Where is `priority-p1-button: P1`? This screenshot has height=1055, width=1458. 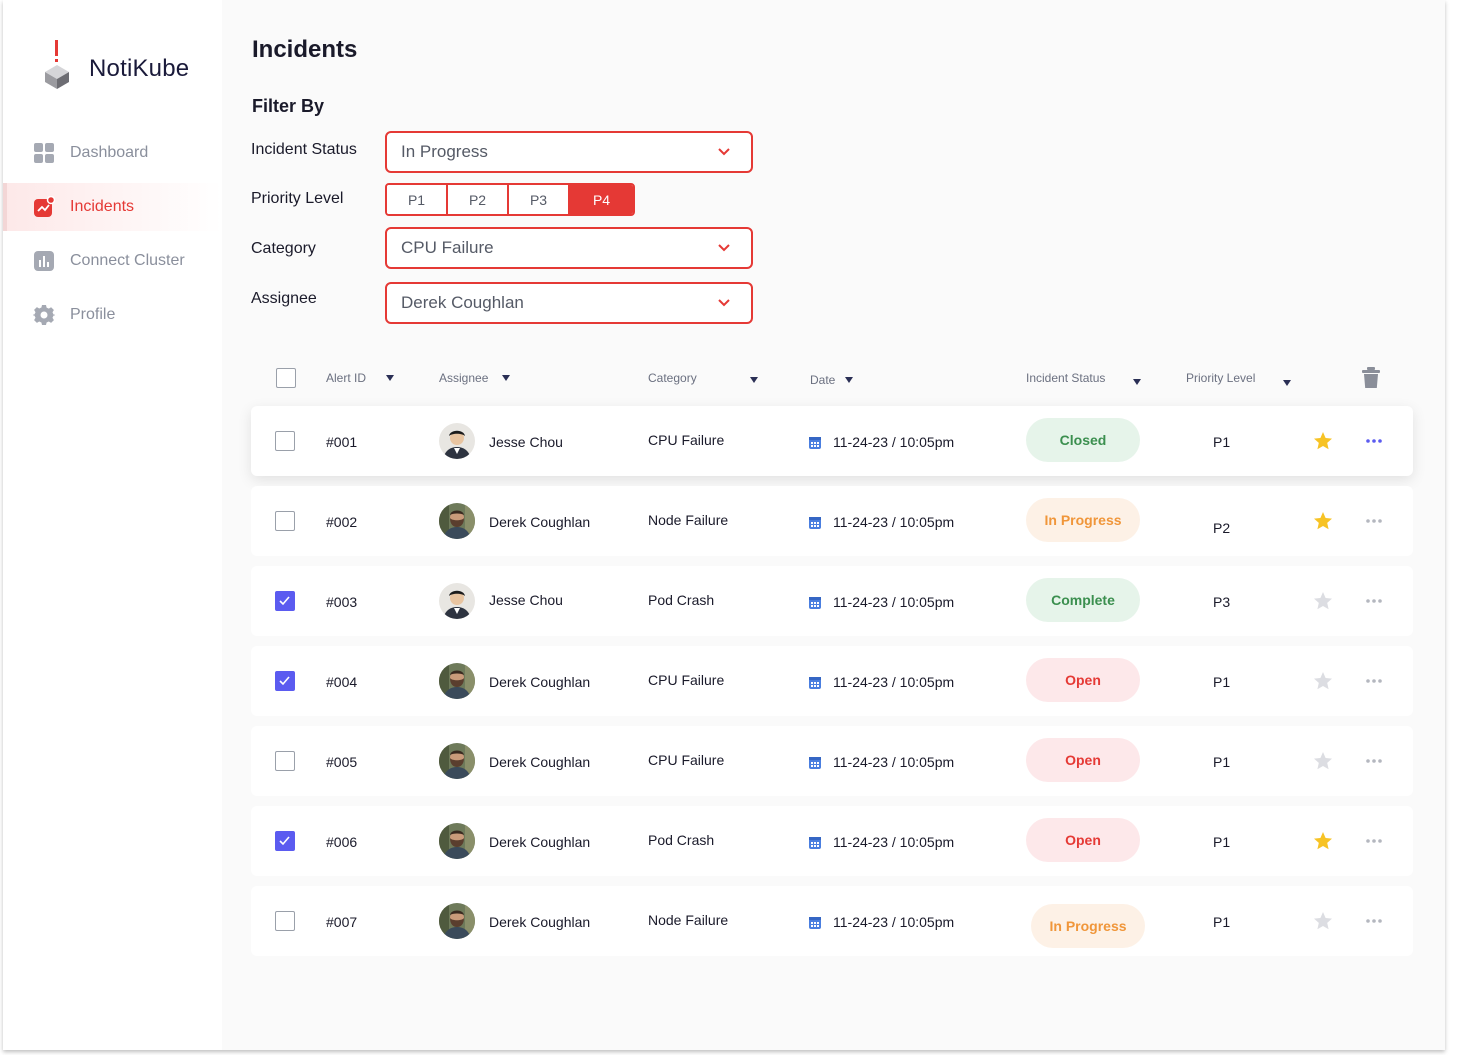
priority-p1-button: P1 is located at coordinates (417, 199).